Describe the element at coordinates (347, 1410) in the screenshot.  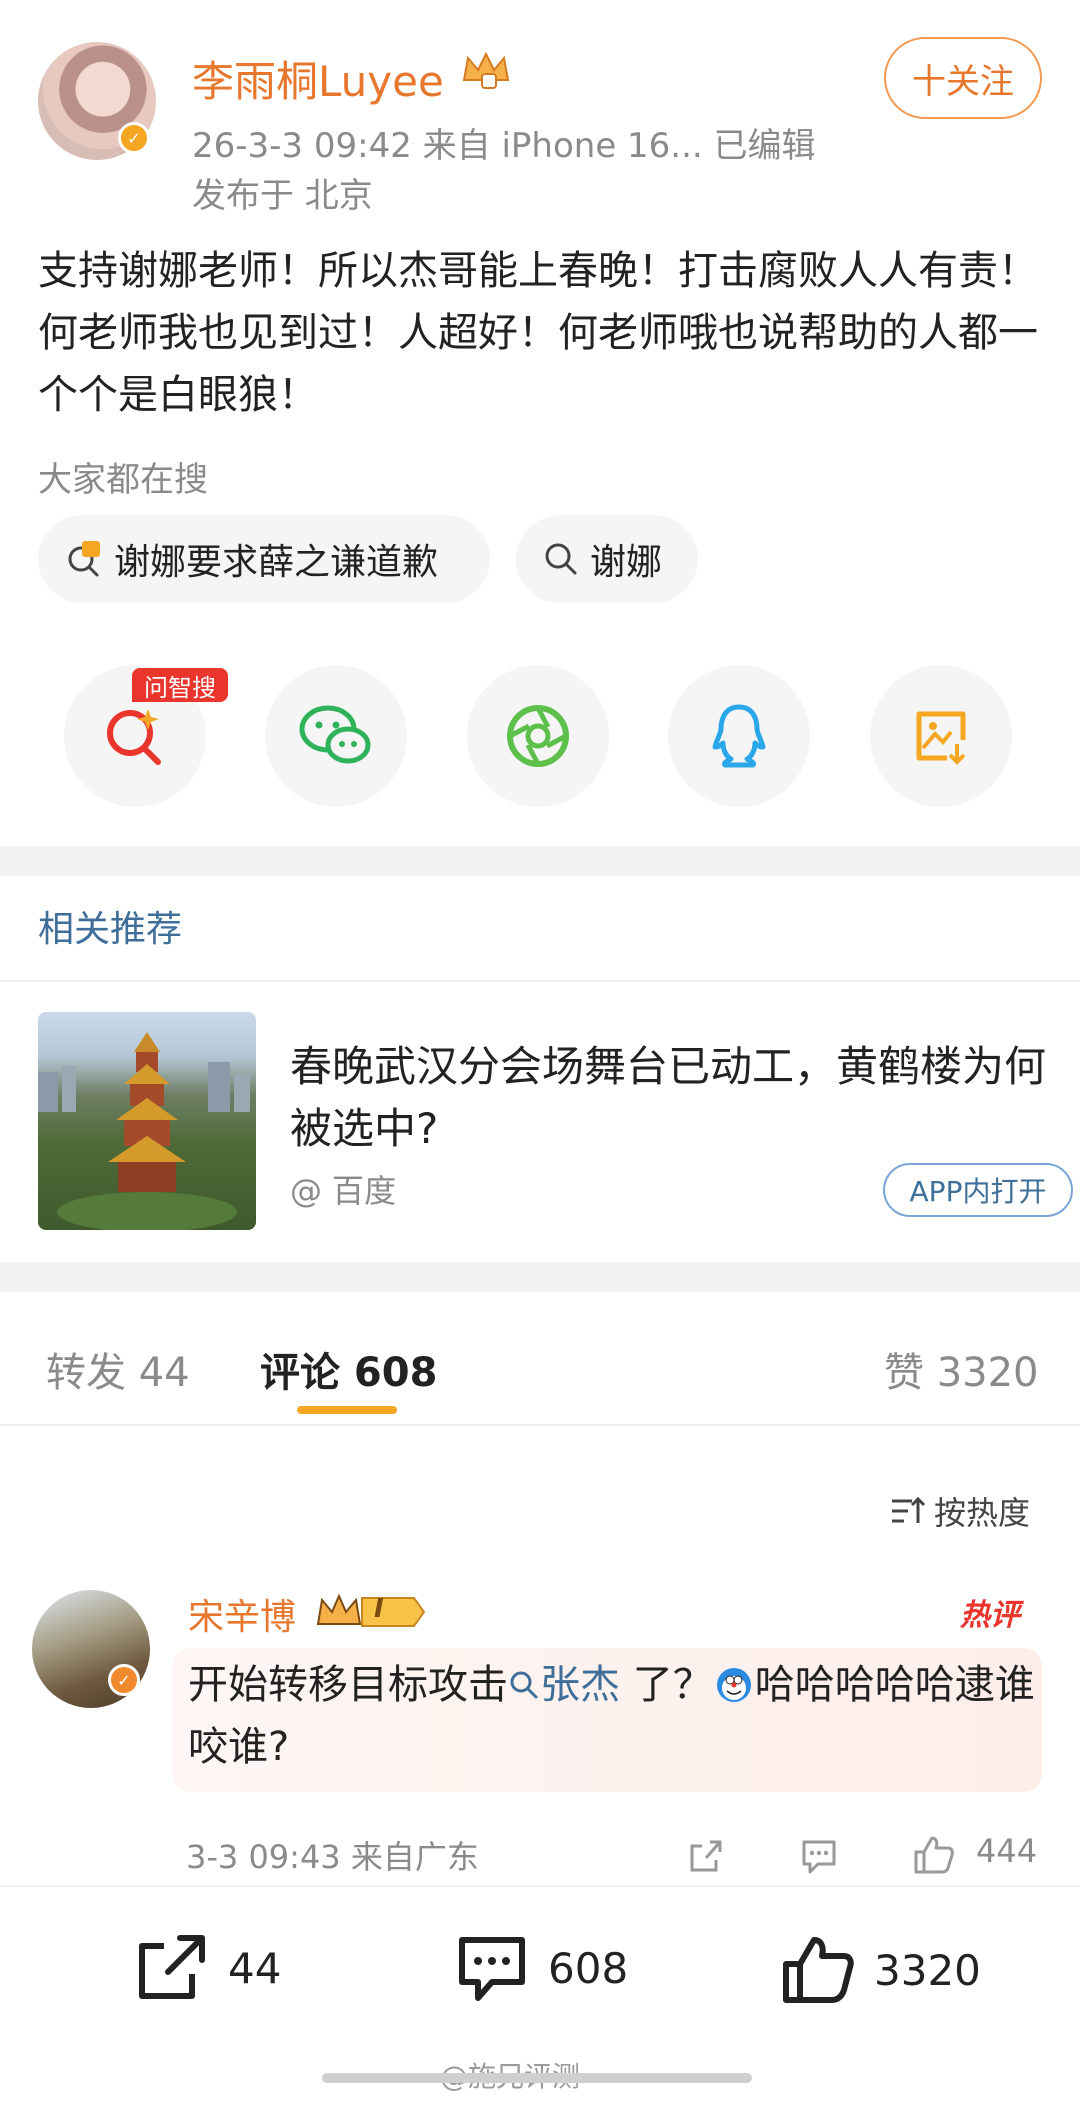
I see `tab-active-indicator` at that location.